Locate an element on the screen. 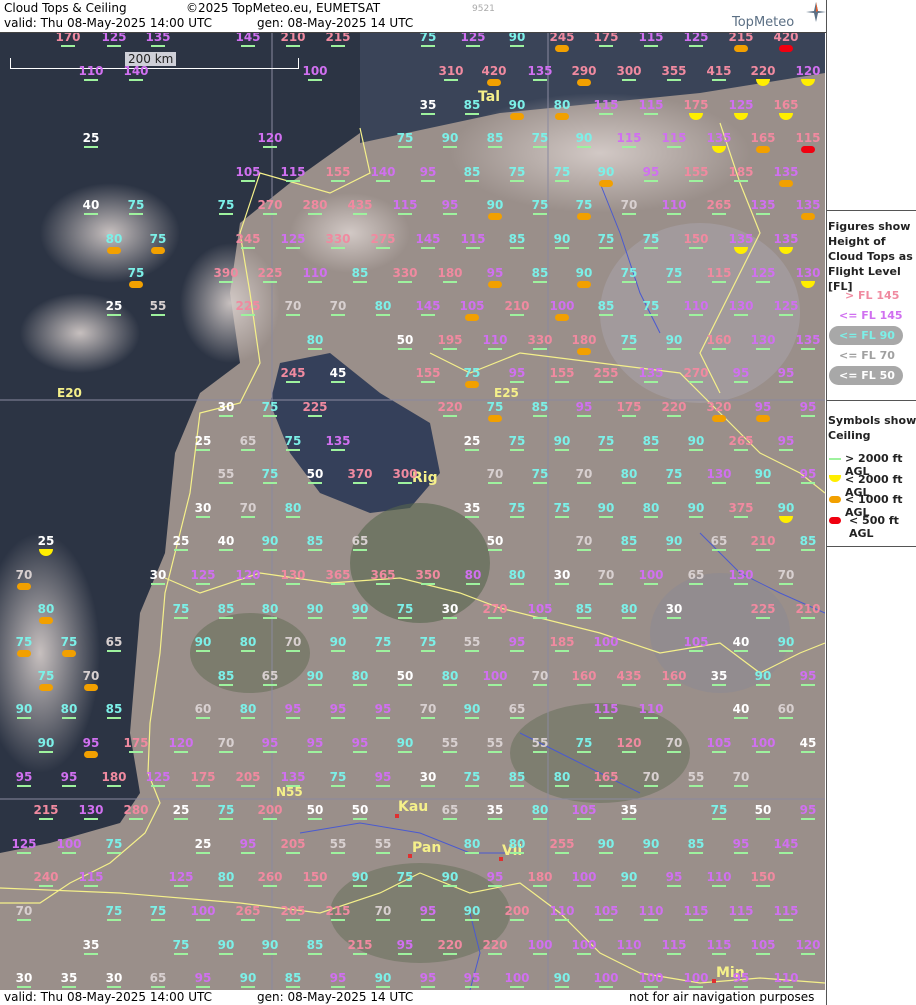 The width and height of the screenshot is (916, 1005). map-title: Cloud Tops & Ceiling is located at coordinates (65, 8).